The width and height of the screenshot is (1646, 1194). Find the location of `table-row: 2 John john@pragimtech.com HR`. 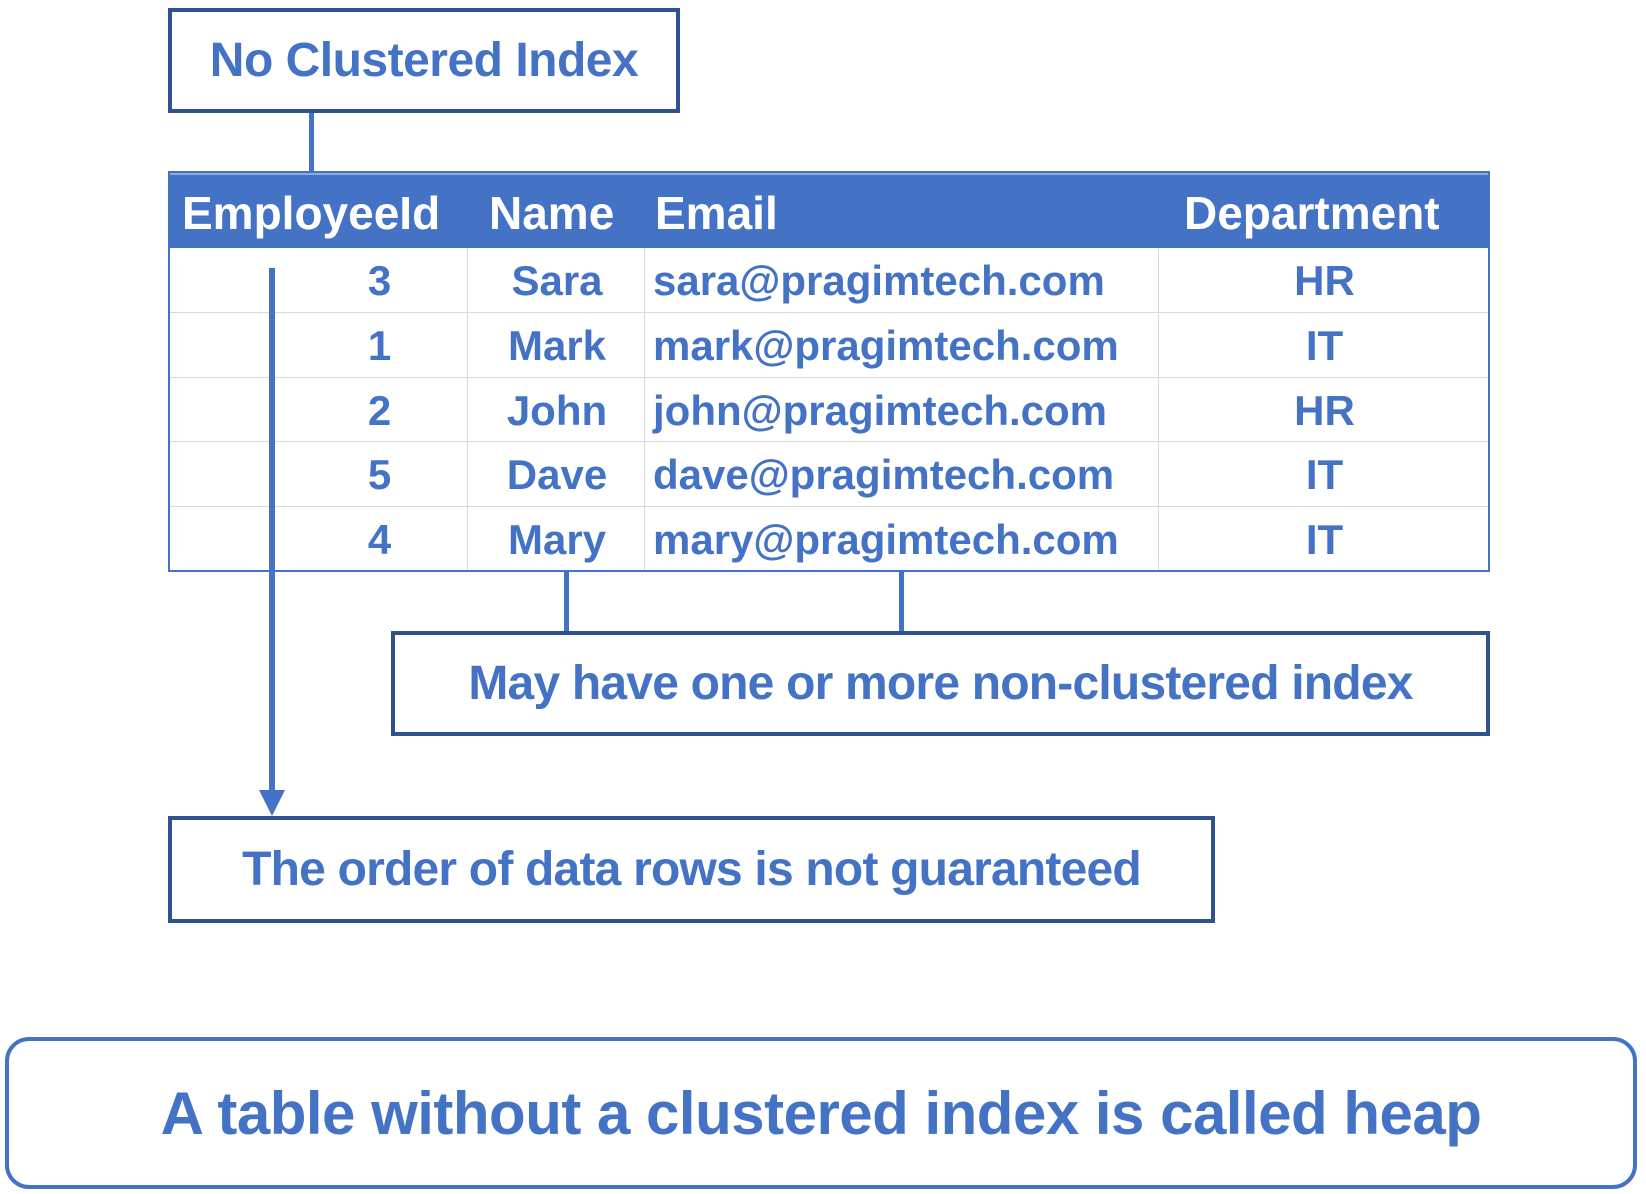

table-row: 2 John john@pragimtech.com HR is located at coordinates (829, 409).